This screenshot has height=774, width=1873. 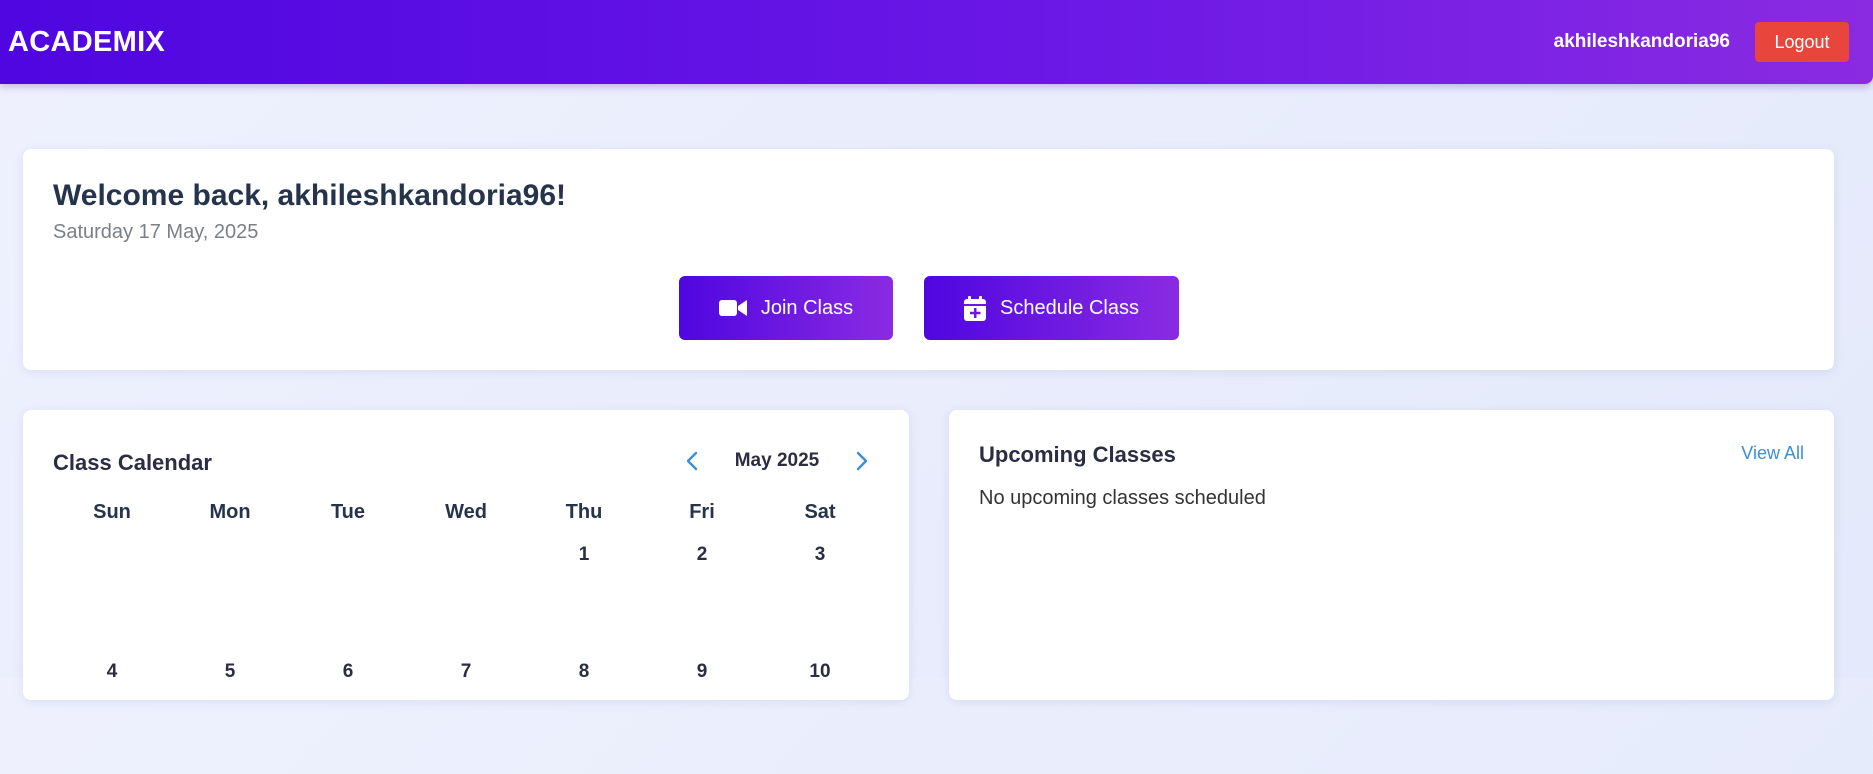 I want to click on join-class-button: Join Class, so click(x=786, y=308).